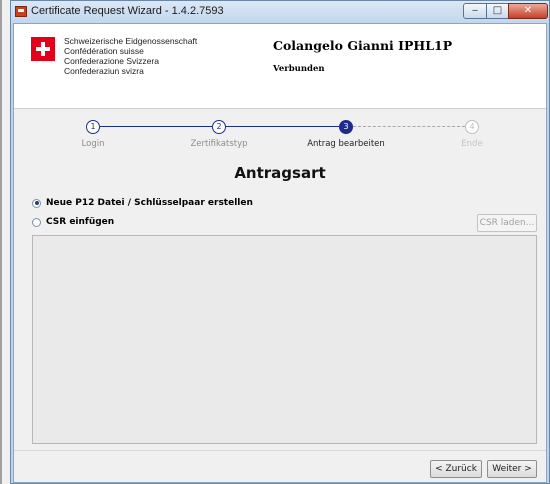  I want to click on step-2-indicator: 2, so click(219, 127).